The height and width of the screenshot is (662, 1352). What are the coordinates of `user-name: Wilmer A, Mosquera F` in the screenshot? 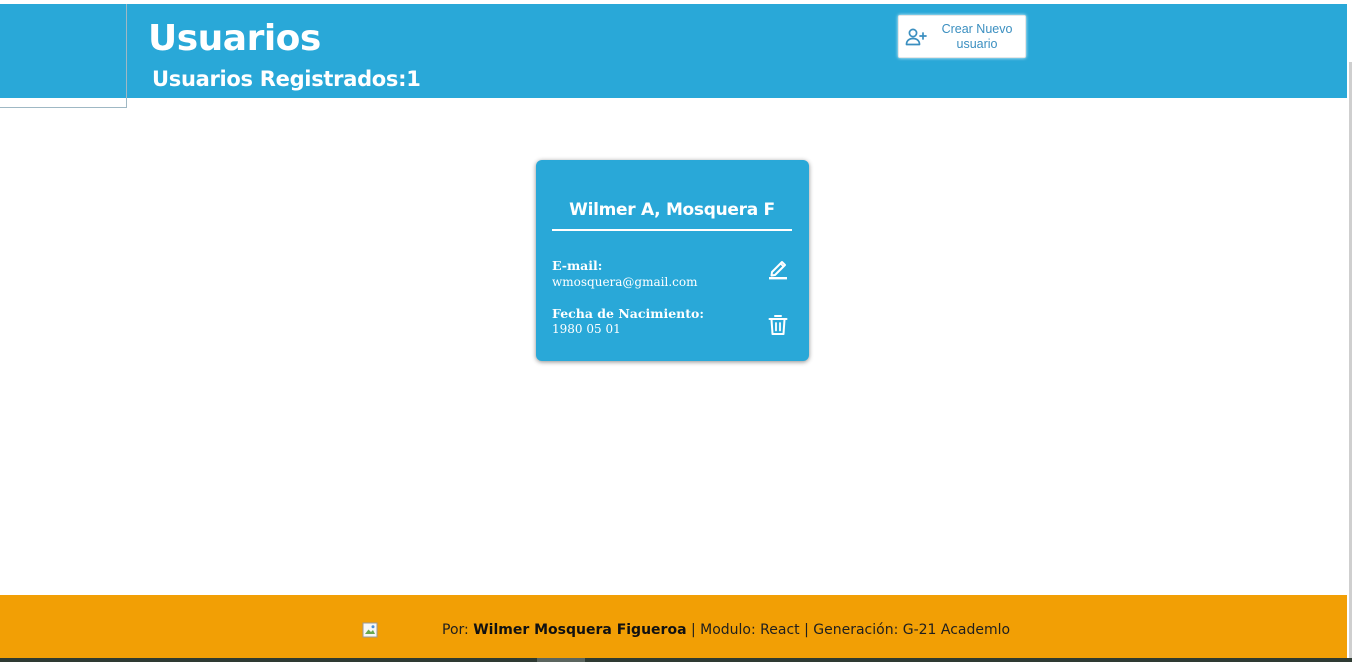 It's located at (672, 210).